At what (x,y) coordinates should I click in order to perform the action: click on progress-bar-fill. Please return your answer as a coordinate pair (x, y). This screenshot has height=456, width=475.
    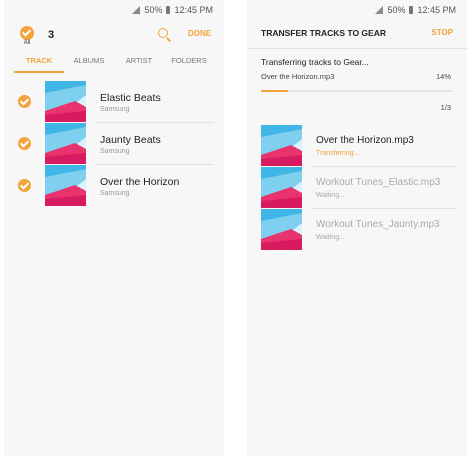
    Looking at the image, I should click on (274, 91).